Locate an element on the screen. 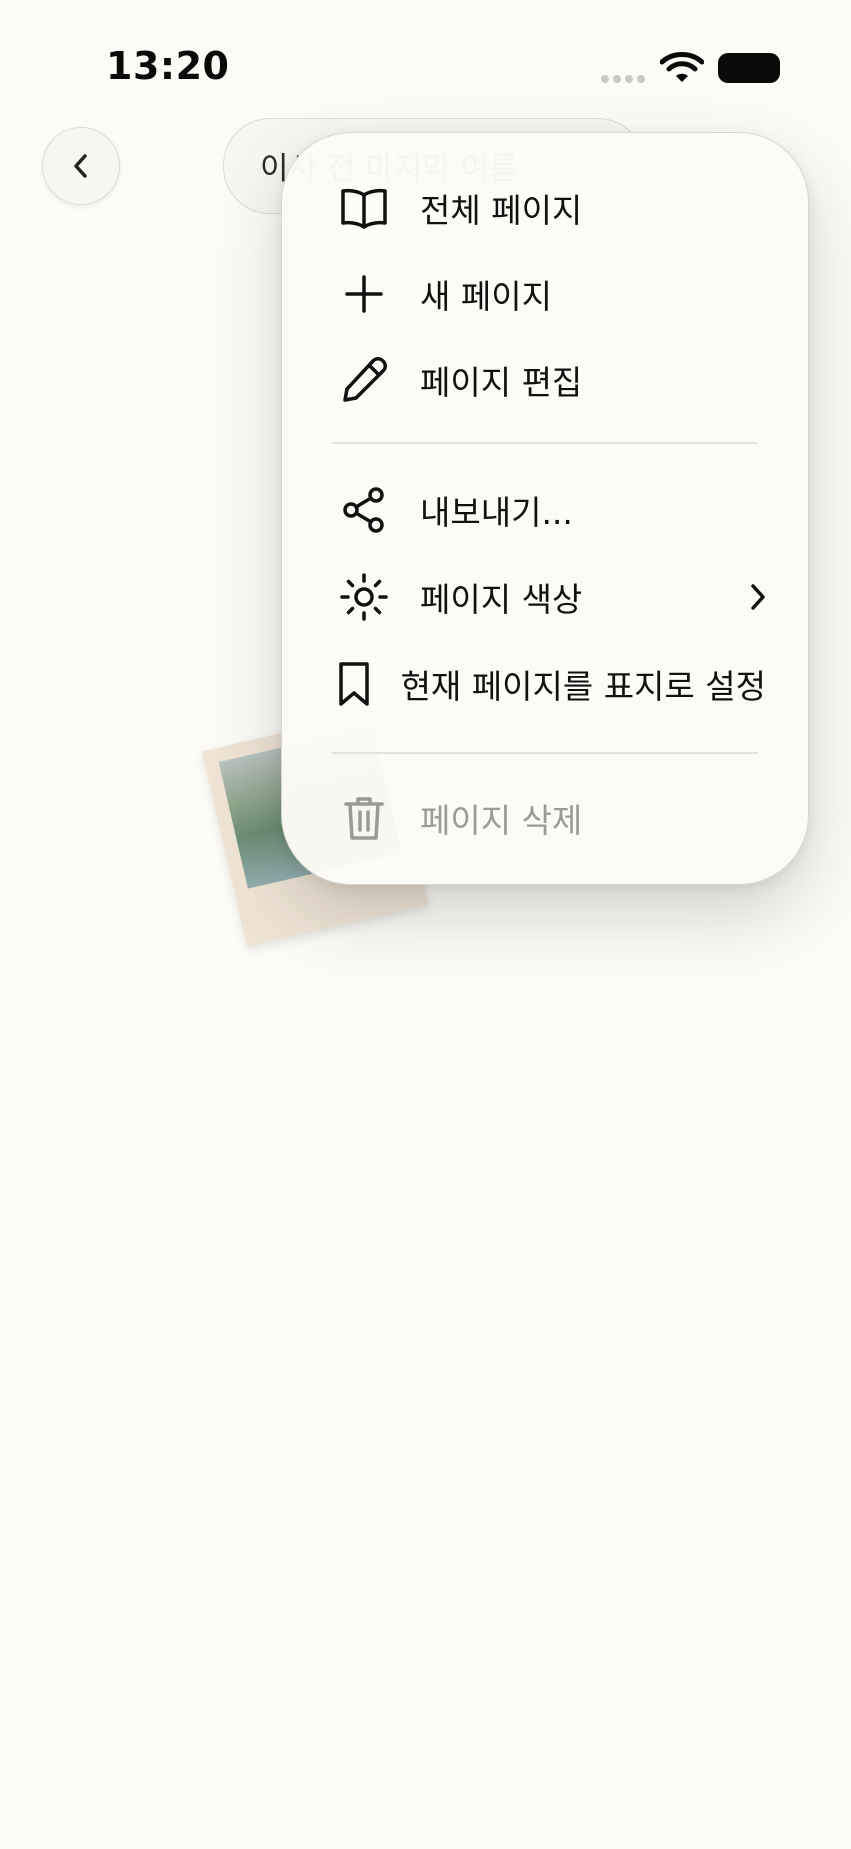 The height and width of the screenshot is (1849, 851). menu-item-all-pages: 전체 페이지 is located at coordinates (551, 208).